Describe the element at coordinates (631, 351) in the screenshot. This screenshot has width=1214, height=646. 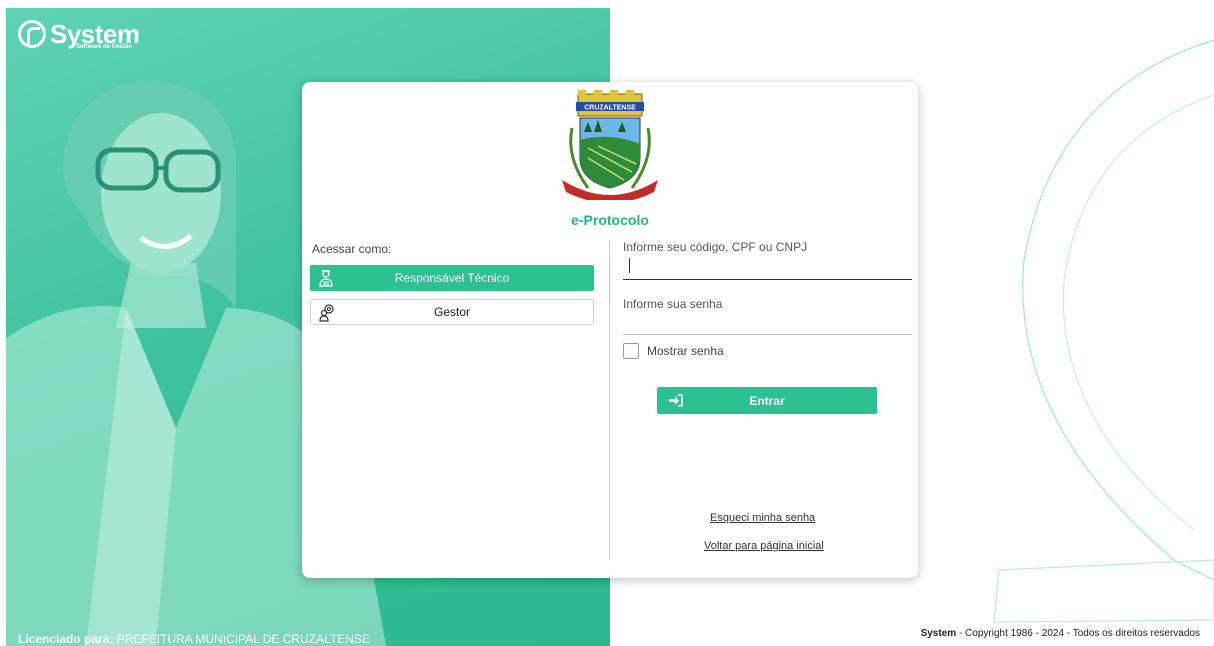
I see `show-password-checkbox` at that location.